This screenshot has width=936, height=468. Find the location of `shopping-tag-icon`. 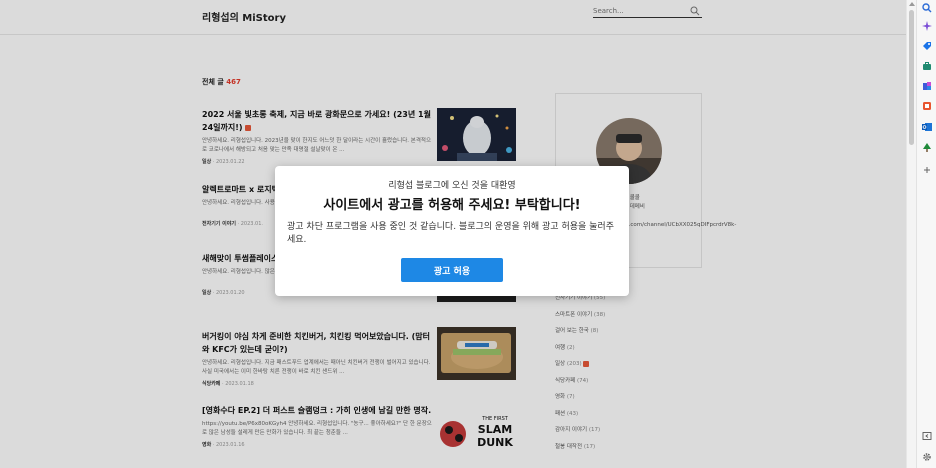

shopping-tag-icon is located at coordinates (927, 46).